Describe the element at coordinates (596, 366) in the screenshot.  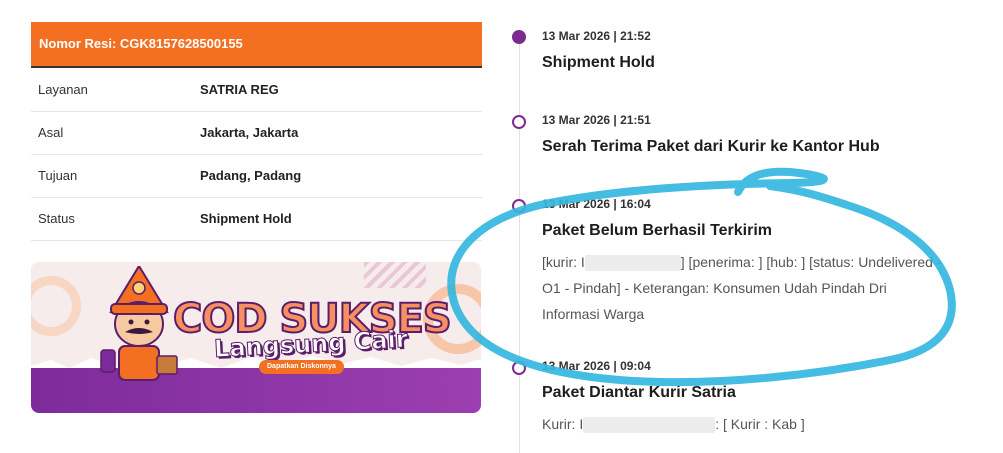
I see `event-time: 13 Mar 2026 | 09:04` at that location.